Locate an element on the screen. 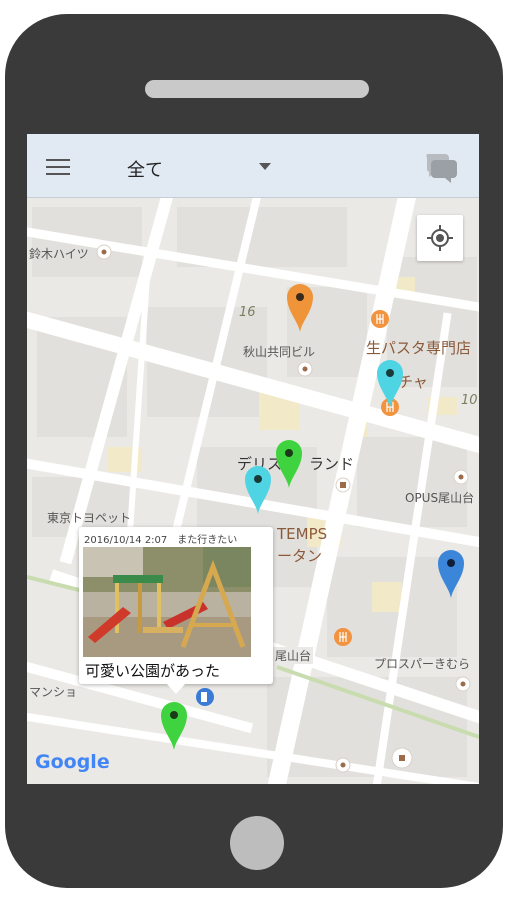  map-label-prosper: プロスパーきむら is located at coordinates (422, 664).